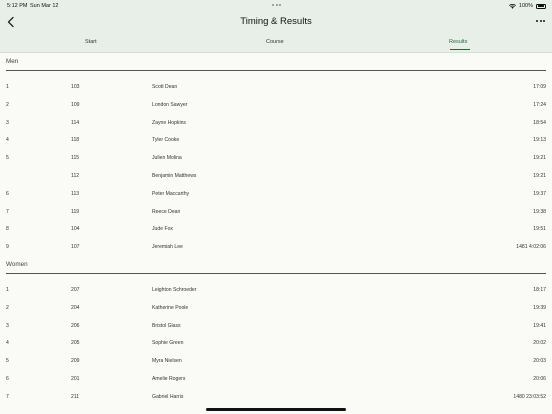 The height and width of the screenshot is (414, 552). What do you see at coordinates (169, 379) in the screenshot?
I see `runner-name-cell: Amelie Rogers` at bounding box center [169, 379].